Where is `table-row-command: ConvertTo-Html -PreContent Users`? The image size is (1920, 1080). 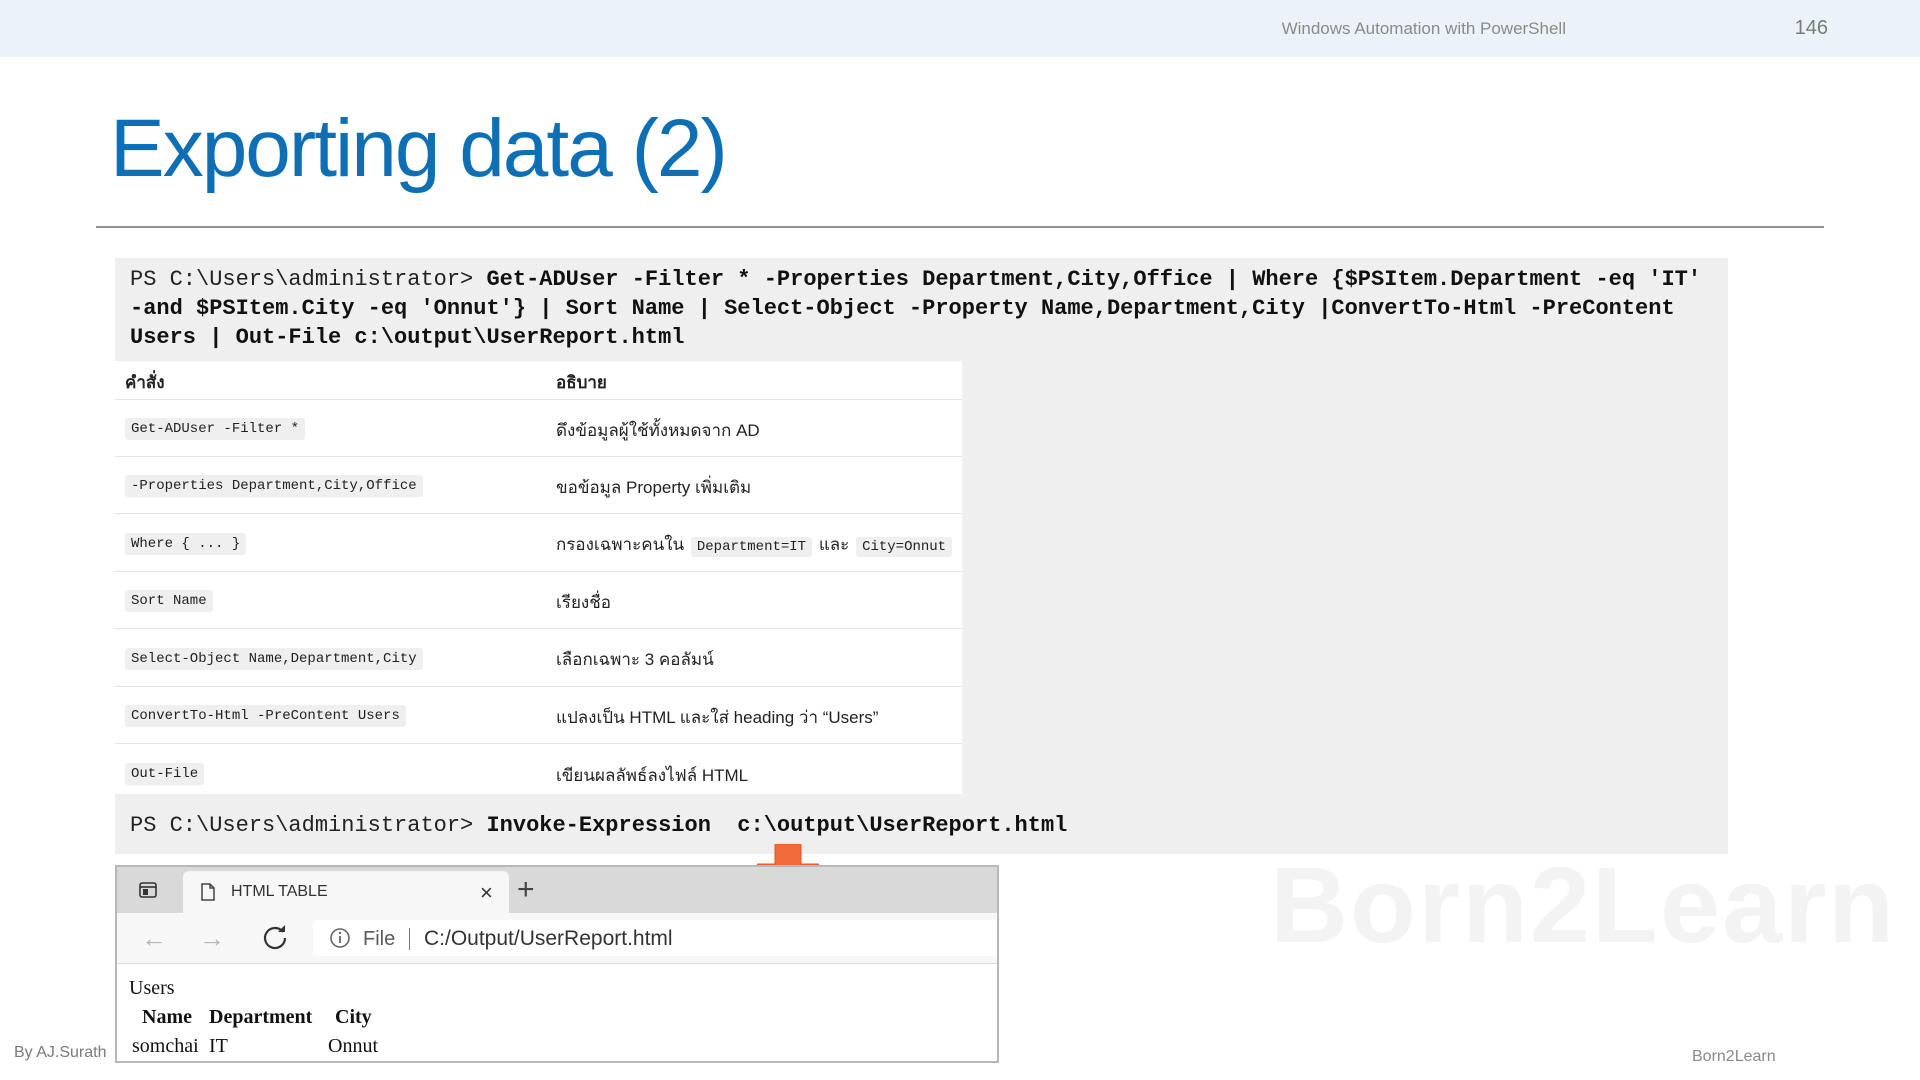
table-row-command: ConvertTo-Html -PreContent Users is located at coordinates (265, 716).